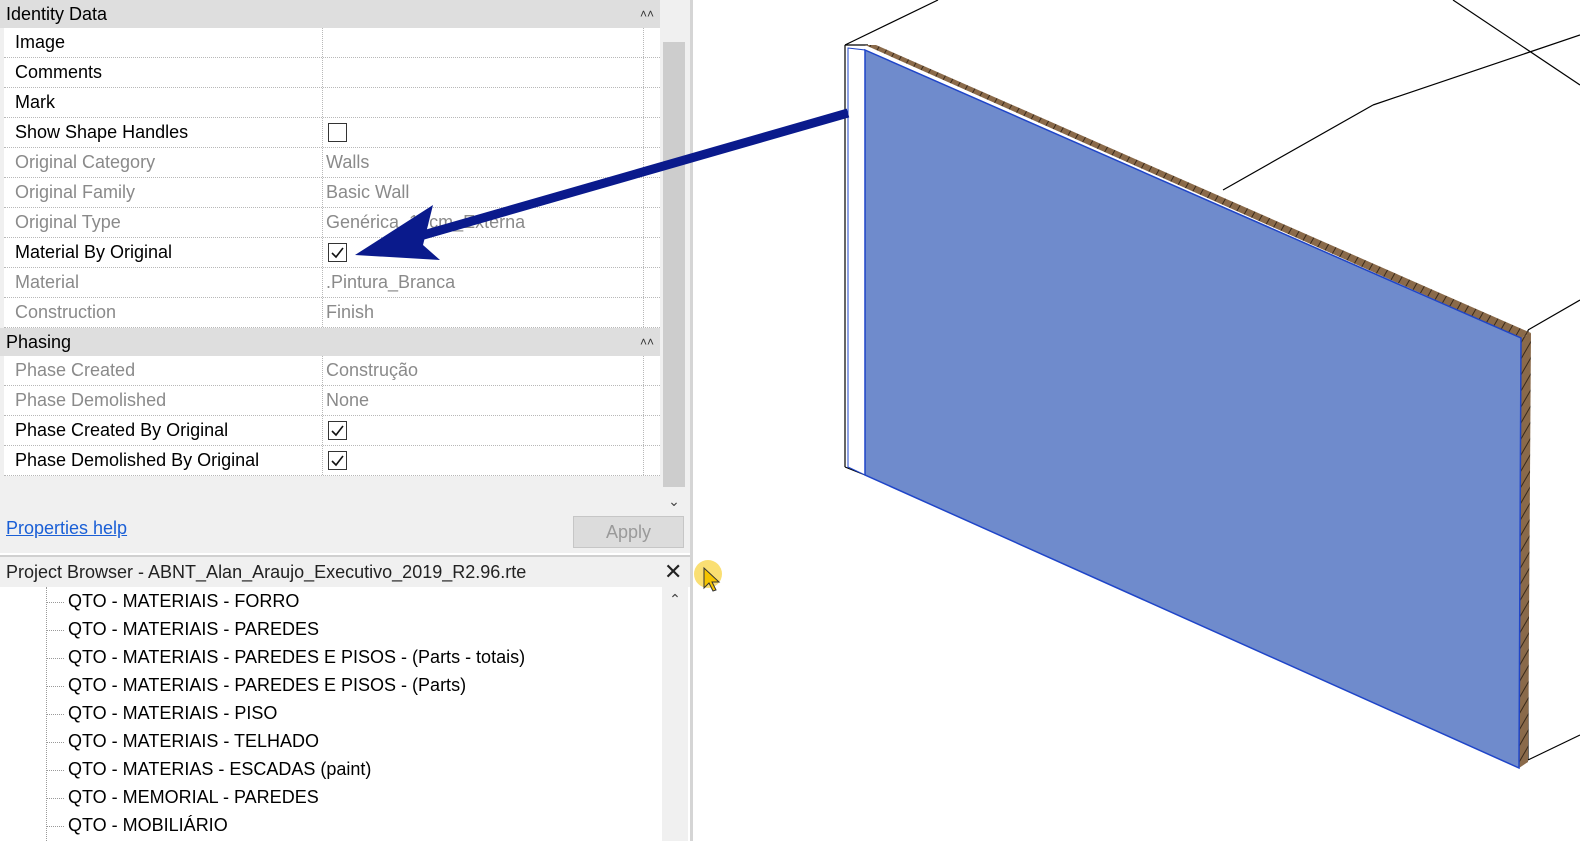  I want to click on mouse-cursor, so click(708, 578).